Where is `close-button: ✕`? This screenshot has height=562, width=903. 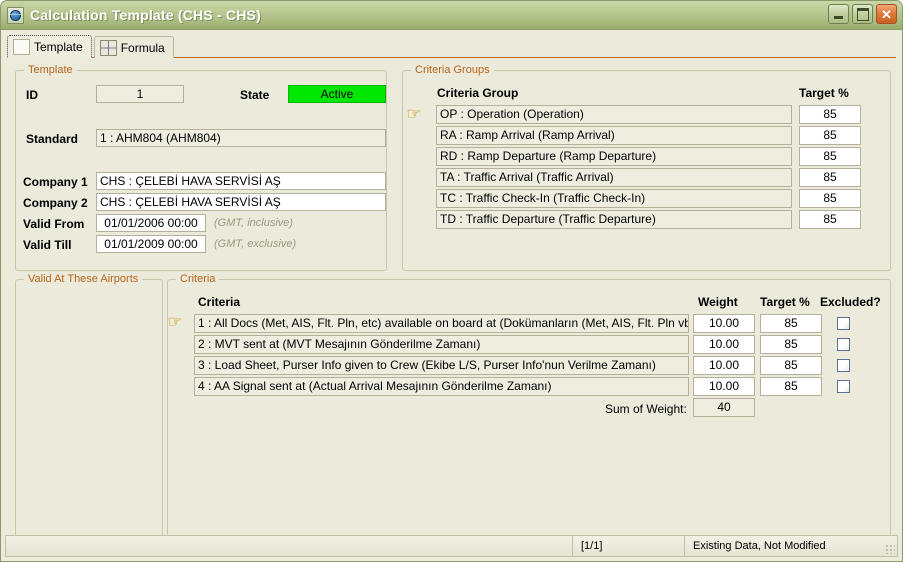
close-button: ✕ is located at coordinates (886, 14).